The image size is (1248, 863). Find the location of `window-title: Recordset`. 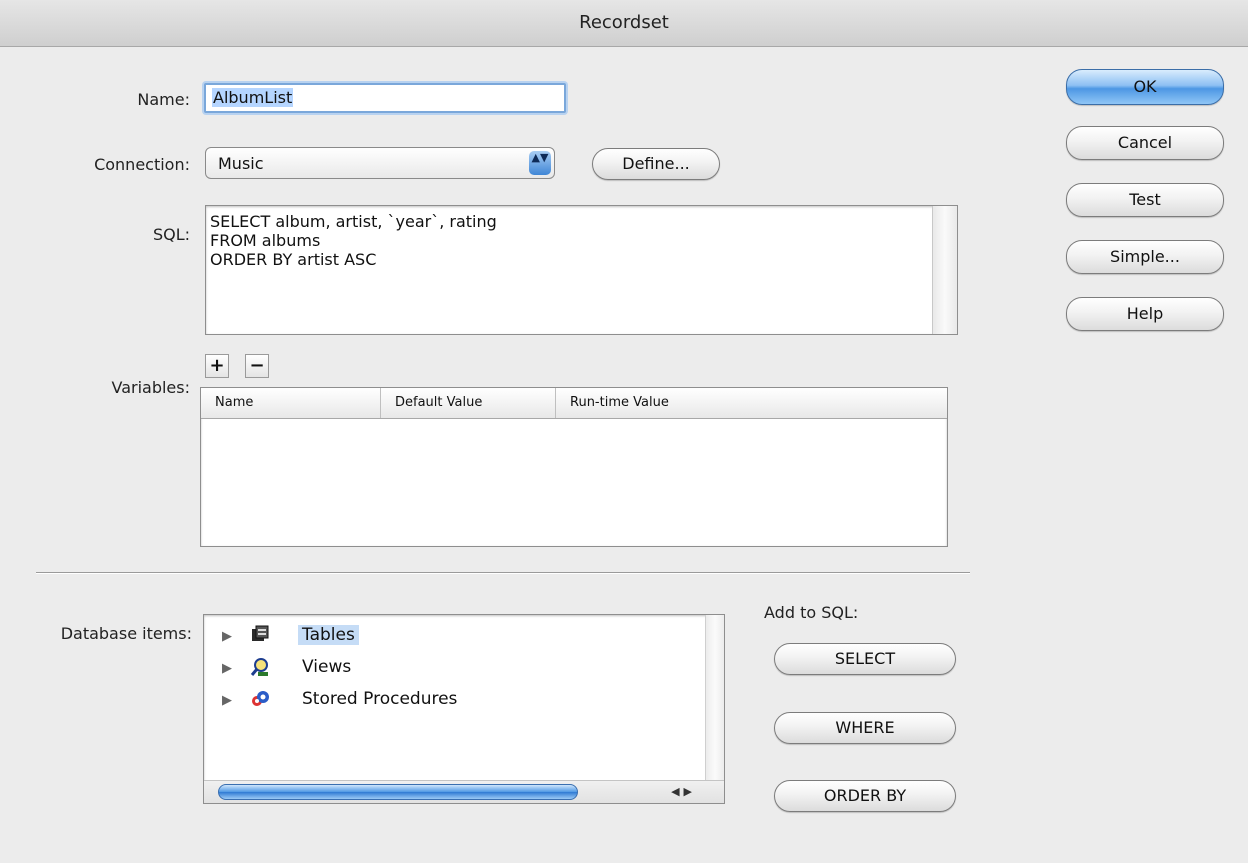

window-title: Recordset is located at coordinates (624, 22).